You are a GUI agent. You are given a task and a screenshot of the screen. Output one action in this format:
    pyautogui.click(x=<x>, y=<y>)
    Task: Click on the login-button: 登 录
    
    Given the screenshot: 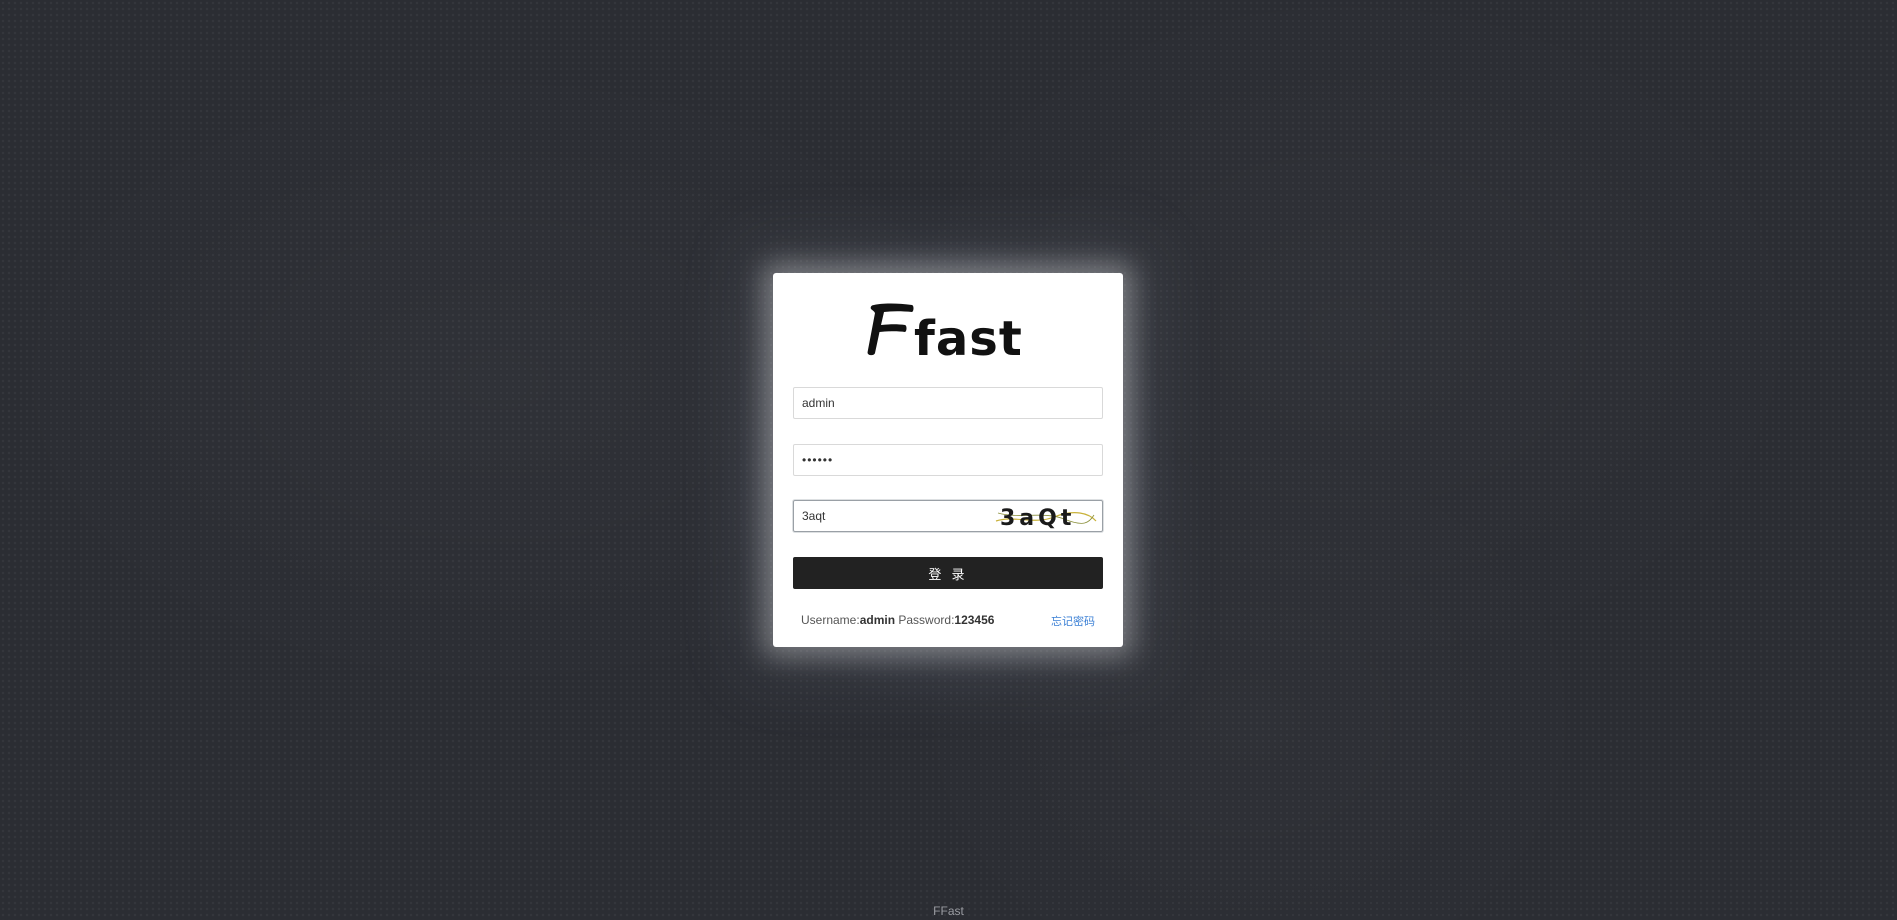 What is the action you would take?
    pyautogui.click(x=948, y=573)
    